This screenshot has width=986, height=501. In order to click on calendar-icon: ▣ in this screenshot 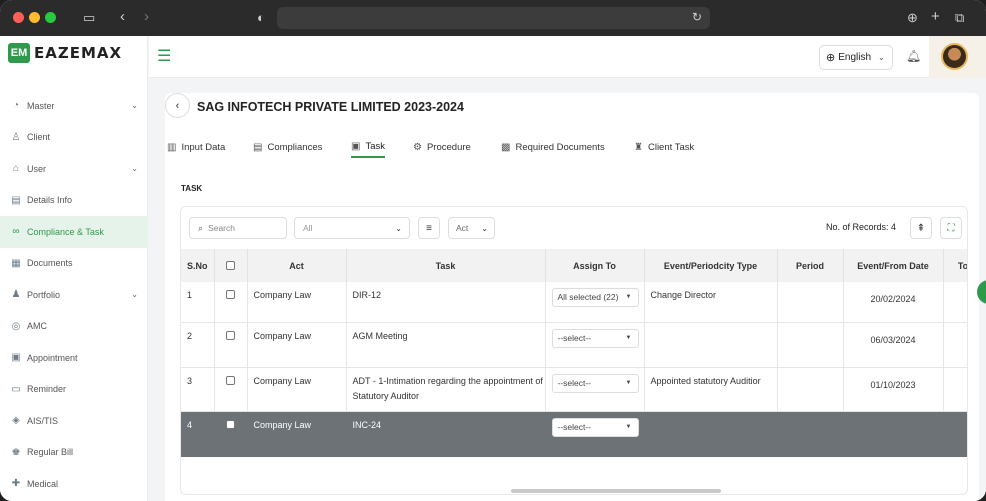, I will do `click(16, 358)`.